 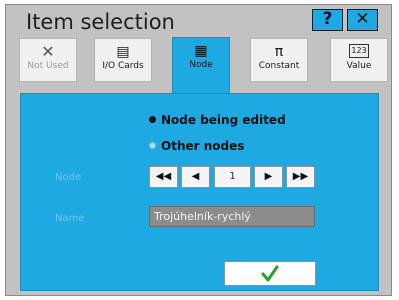 What do you see at coordinates (327, 20) in the screenshot?
I see `help-button: ?` at bounding box center [327, 20].